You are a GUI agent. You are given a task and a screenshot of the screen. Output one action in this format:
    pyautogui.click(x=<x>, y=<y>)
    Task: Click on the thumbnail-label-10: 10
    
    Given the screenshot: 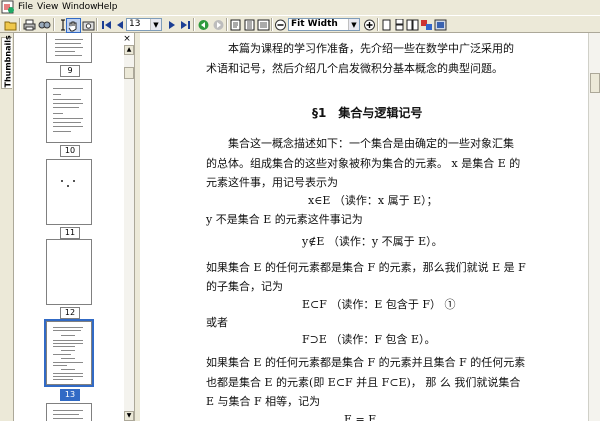 What is the action you would take?
    pyautogui.click(x=70, y=151)
    